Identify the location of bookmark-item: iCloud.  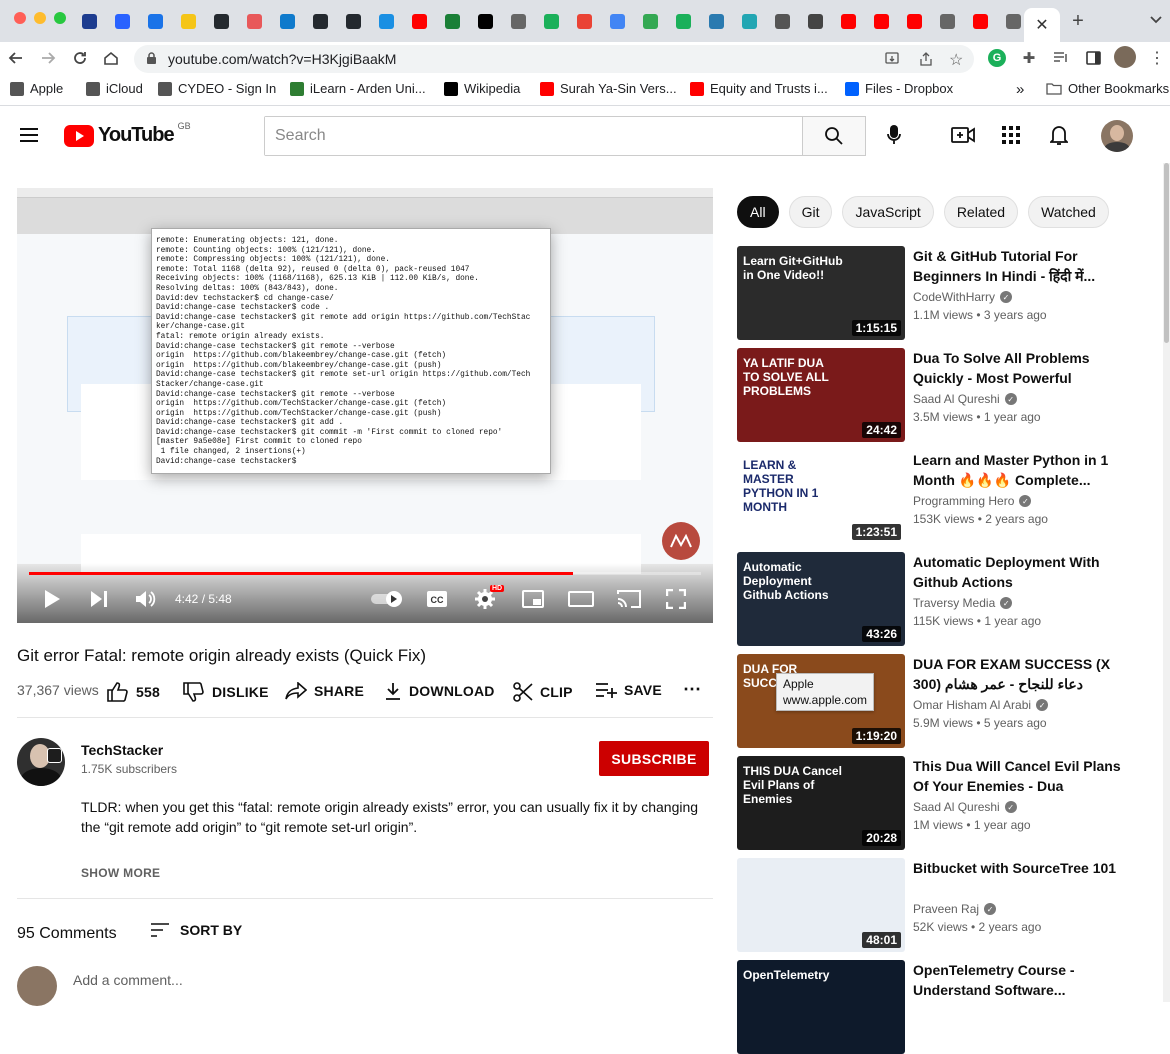
(114, 88).